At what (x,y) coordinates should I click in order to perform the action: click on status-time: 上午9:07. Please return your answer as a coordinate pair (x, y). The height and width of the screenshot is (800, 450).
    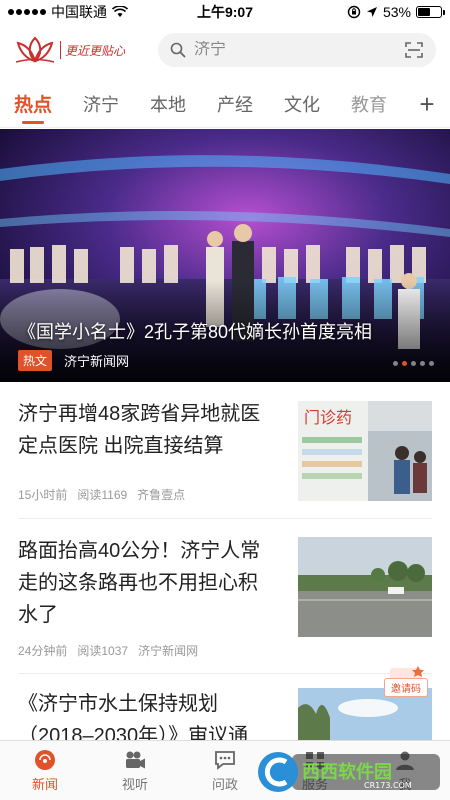
    Looking at the image, I should click on (225, 12).